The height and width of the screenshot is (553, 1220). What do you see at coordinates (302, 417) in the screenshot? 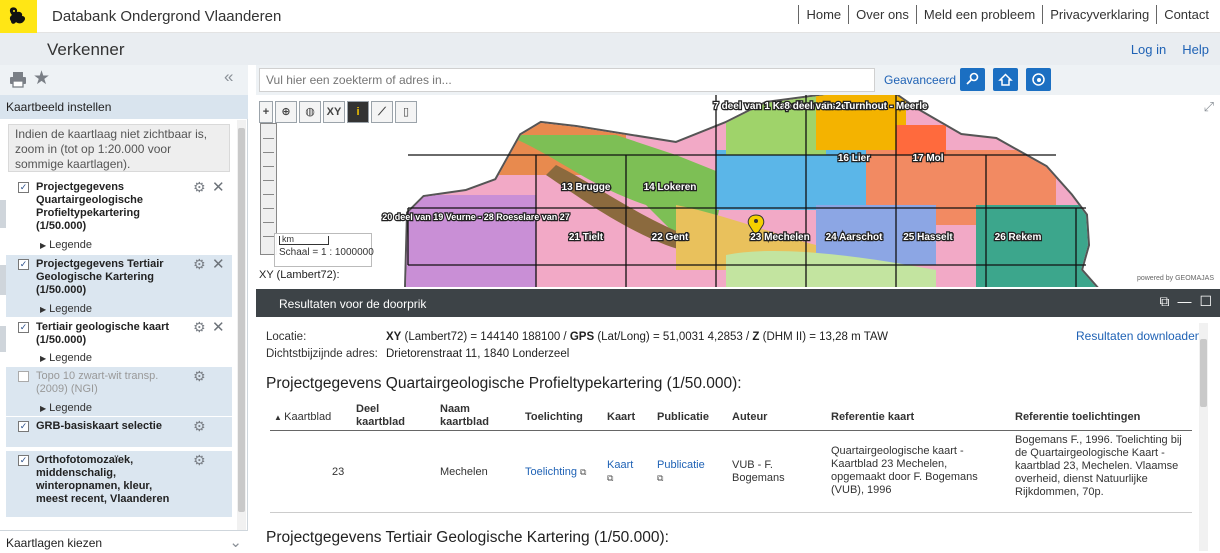
I see `col-kaartblad: ▲ Kaartblad` at bounding box center [302, 417].